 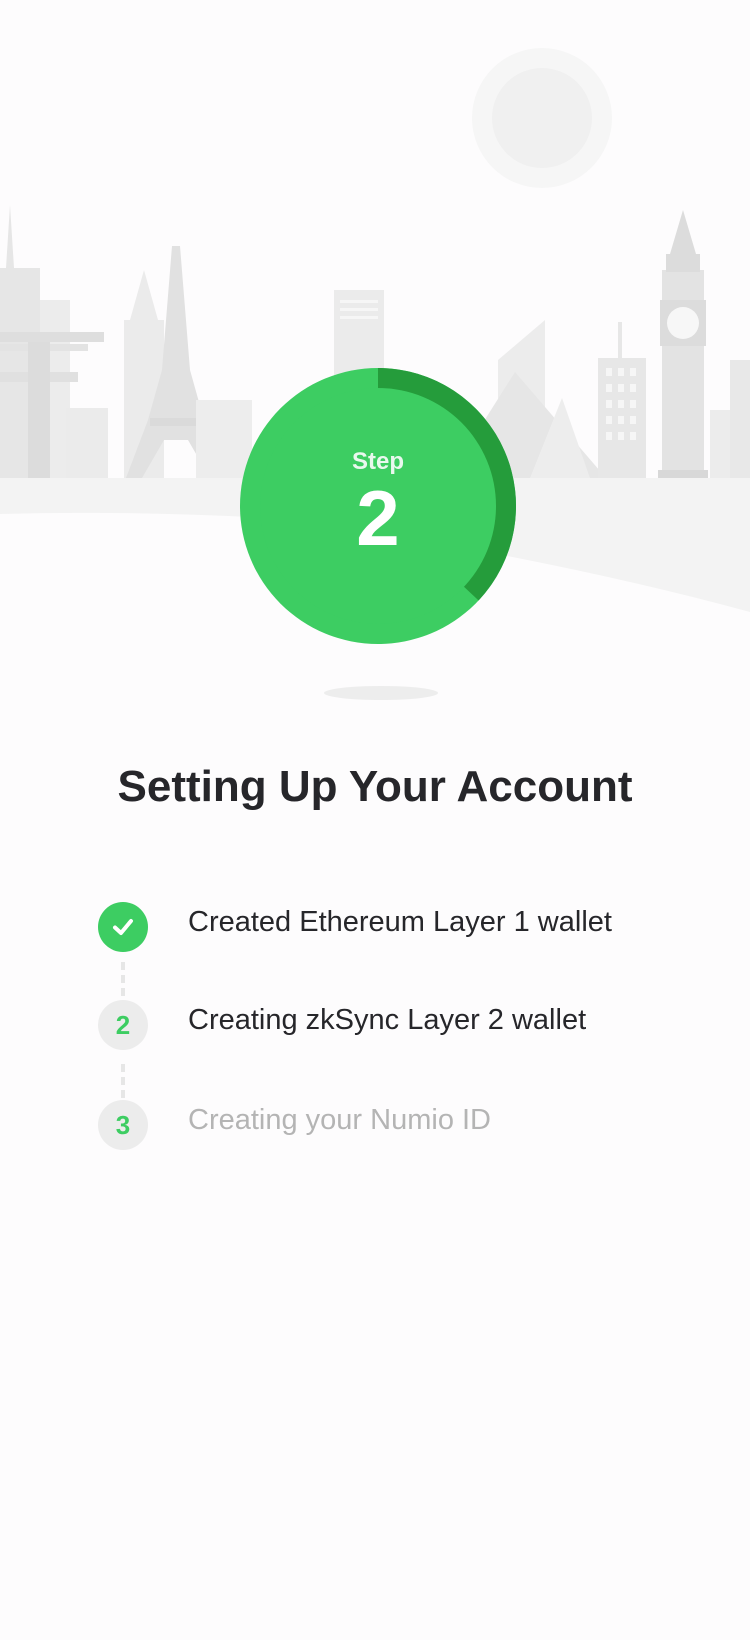 I want to click on step-label-1: Created Ethereum Layer 1 wallet, so click(x=400, y=922).